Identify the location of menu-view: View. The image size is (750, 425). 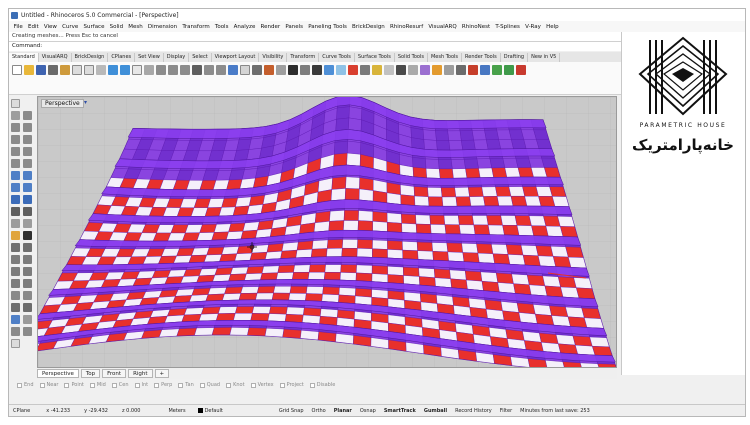
(50, 27).